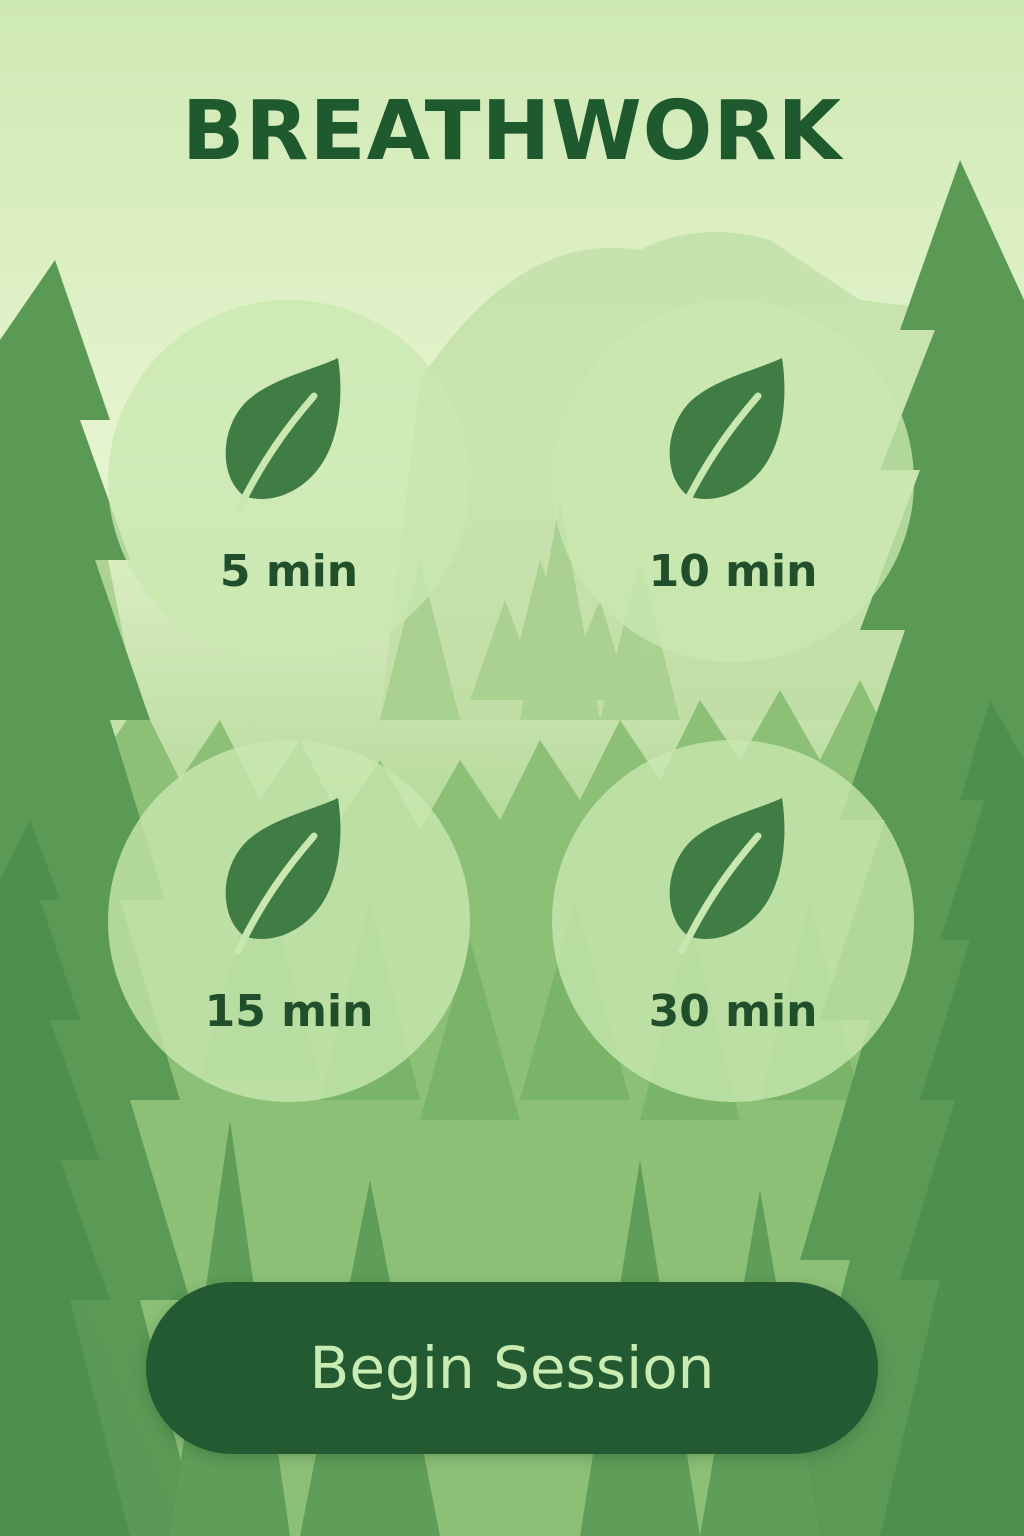 This screenshot has width=1024, height=1536. What do you see at coordinates (733, 571) in the screenshot?
I see `duration-label: 10 min` at bounding box center [733, 571].